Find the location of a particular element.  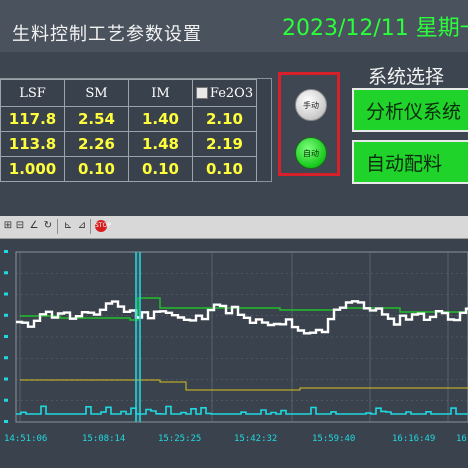

checkbox-icon is located at coordinates (201, 93).